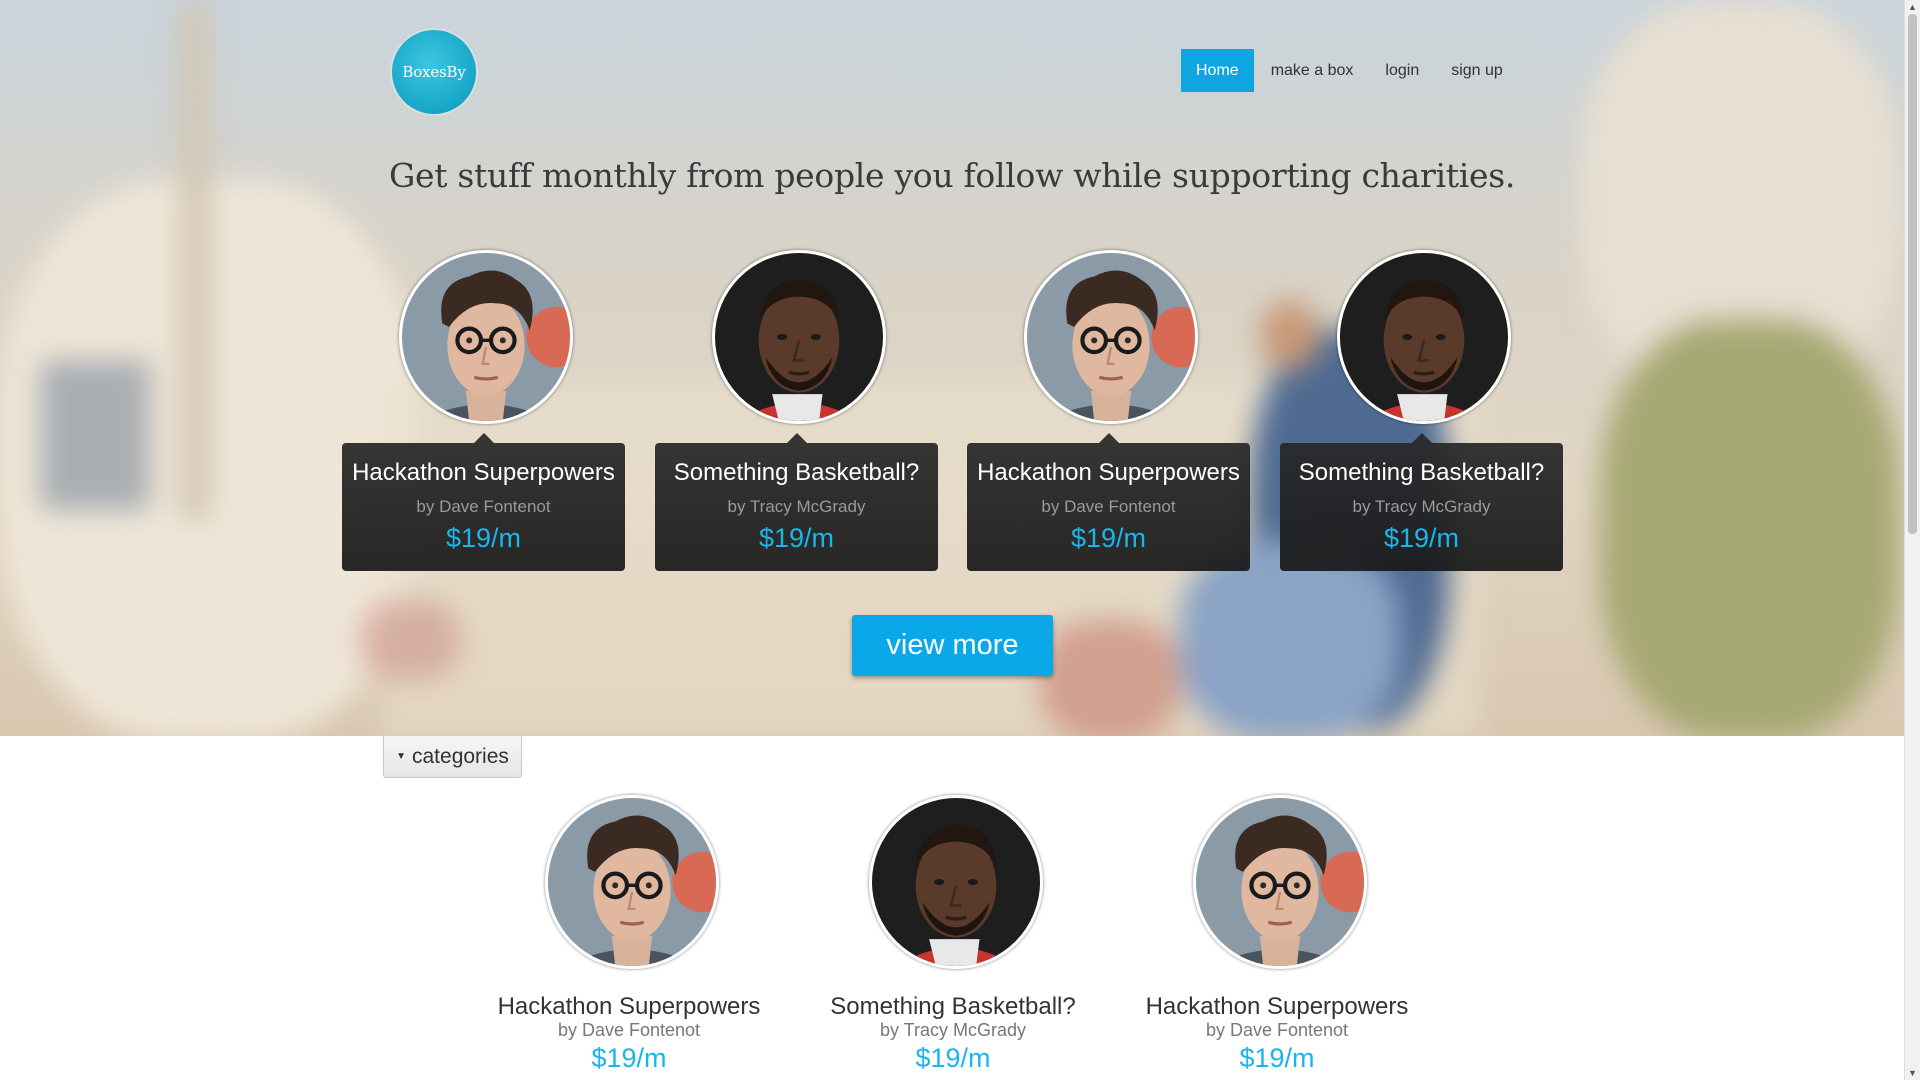 The height and width of the screenshot is (1080, 1920). What do you see at coordinates (1217, 70) in the screenshot?
I see `nav-home: Home` at bounding box center [1217, 70].